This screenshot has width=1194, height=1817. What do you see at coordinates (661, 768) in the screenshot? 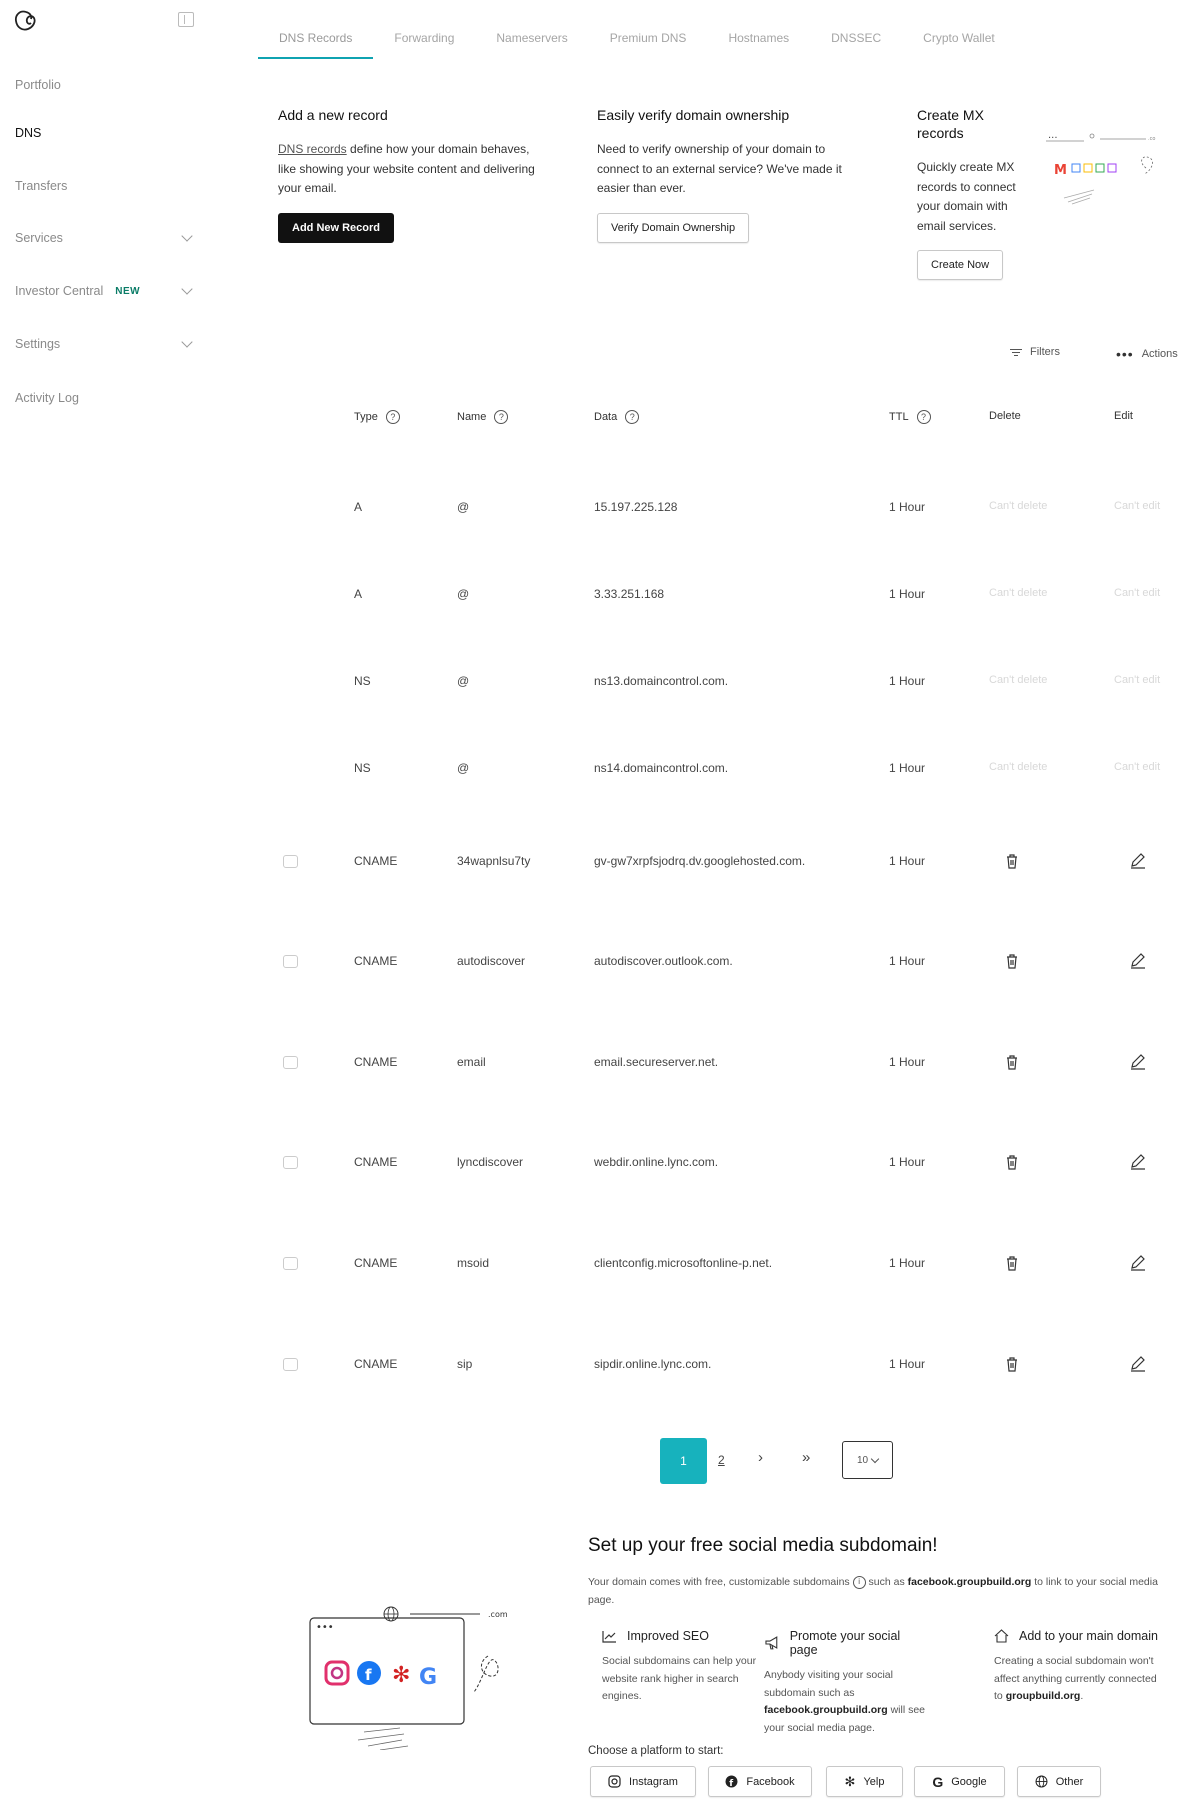
I see `record-data: ns14.domaincontrol.com.` at bounding box center [661, 768].